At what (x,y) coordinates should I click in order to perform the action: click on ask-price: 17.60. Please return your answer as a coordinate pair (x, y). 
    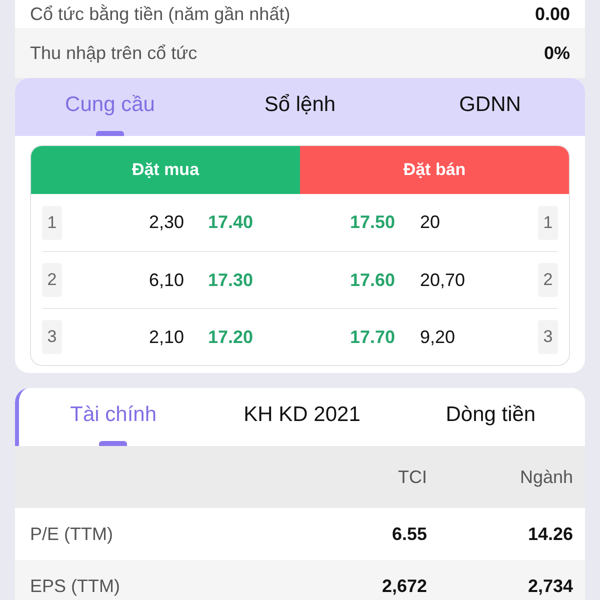
    Looking at the image, I should click on (371, 280).